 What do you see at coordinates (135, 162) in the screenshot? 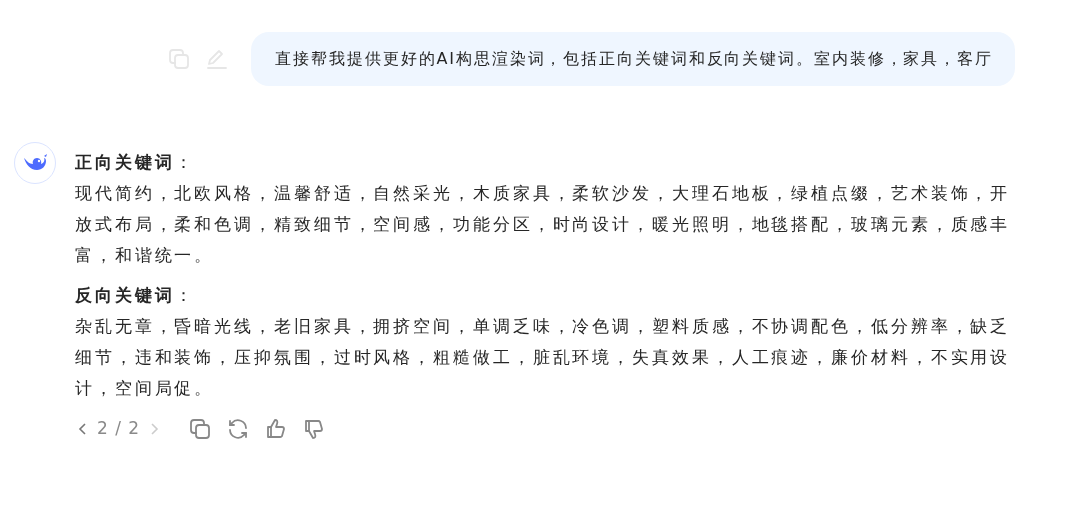
I see `section-heading: 正向关键词：` at bounding box center [135, 162].